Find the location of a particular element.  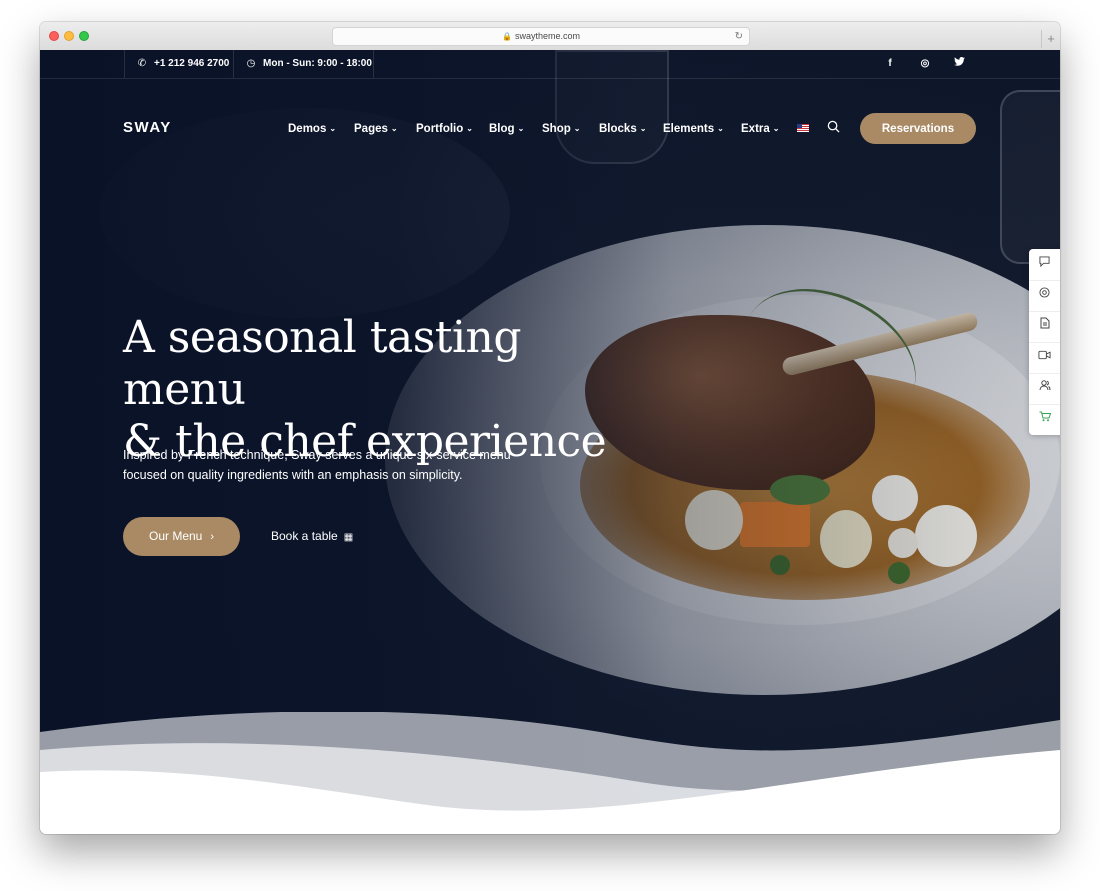

chat-glyph is located at coordinates (1044, 262).